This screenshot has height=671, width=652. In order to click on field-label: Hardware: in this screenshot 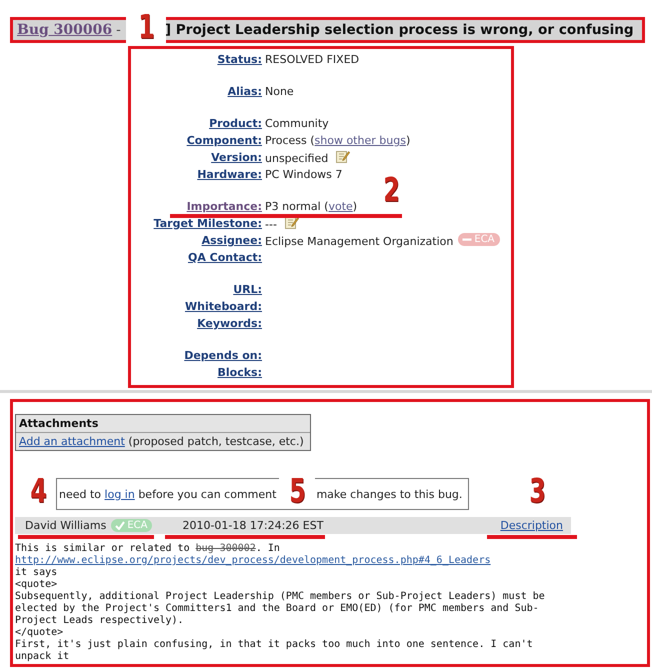, I will do `click(229, 174)`.